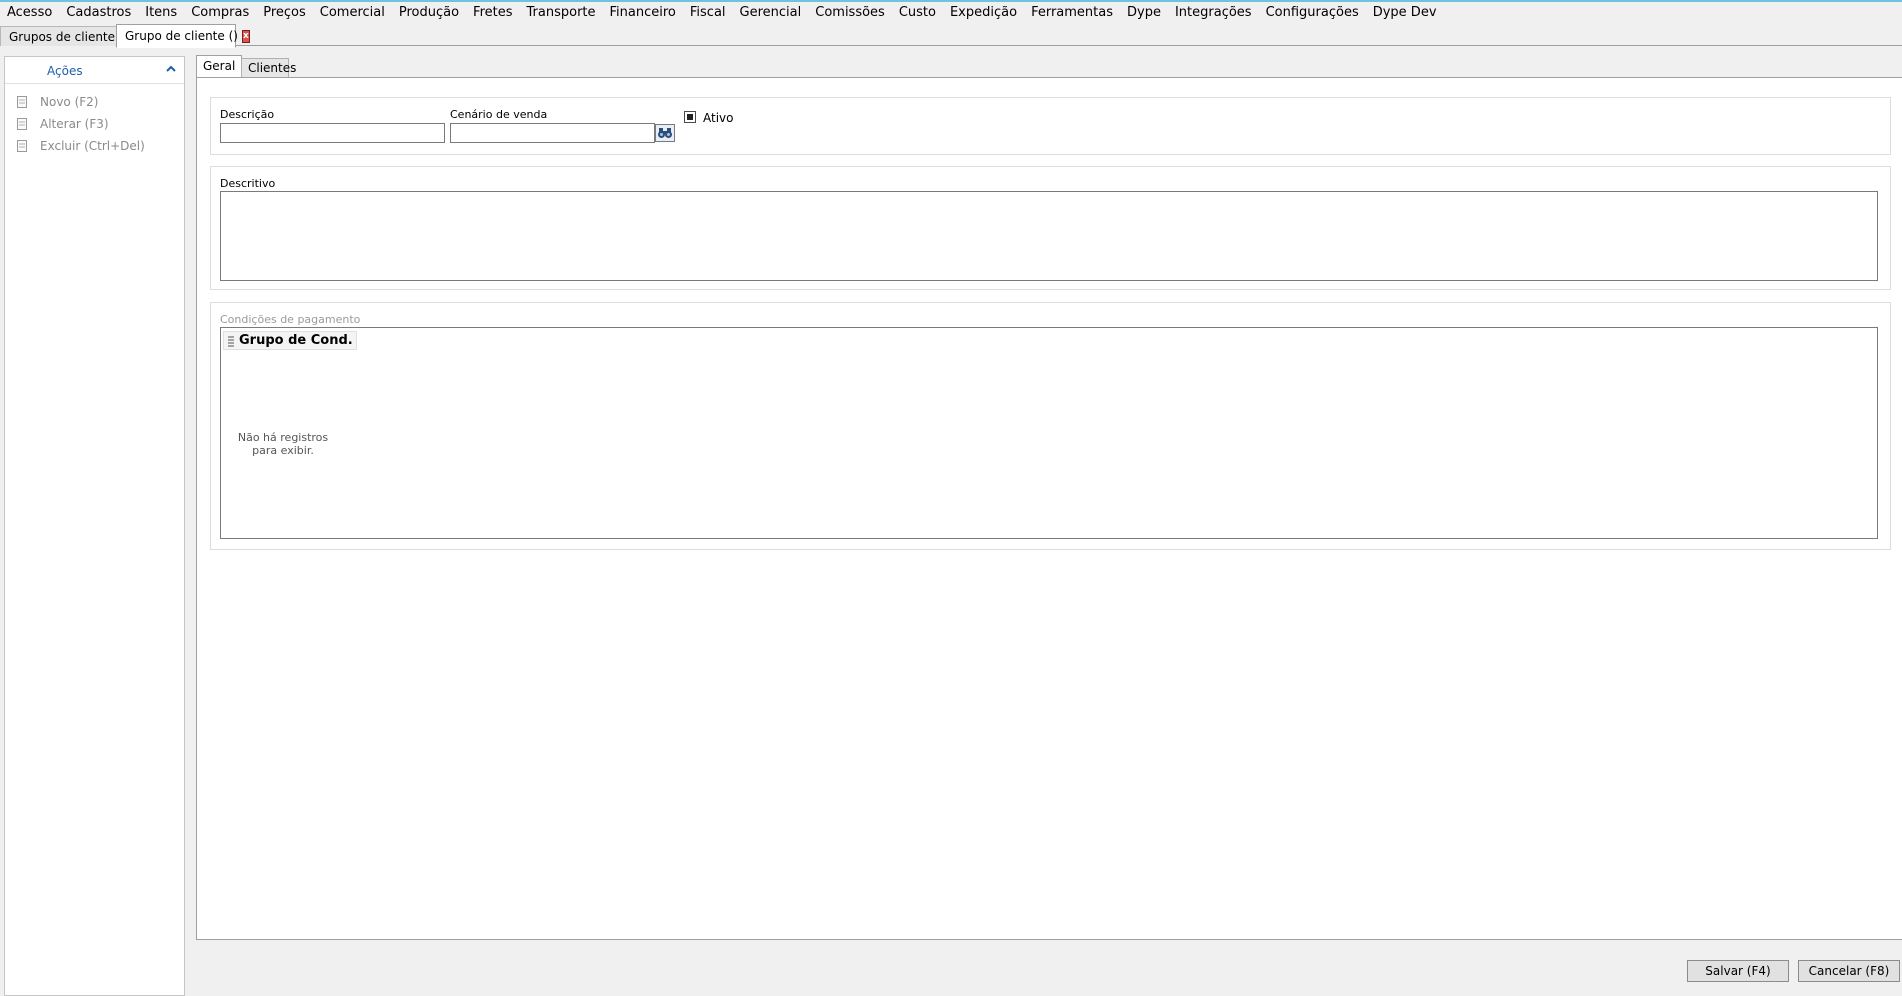  Describe the element at coordinates (917, 12) in the screenshot. I see `menu-custo: Custo` at that location.